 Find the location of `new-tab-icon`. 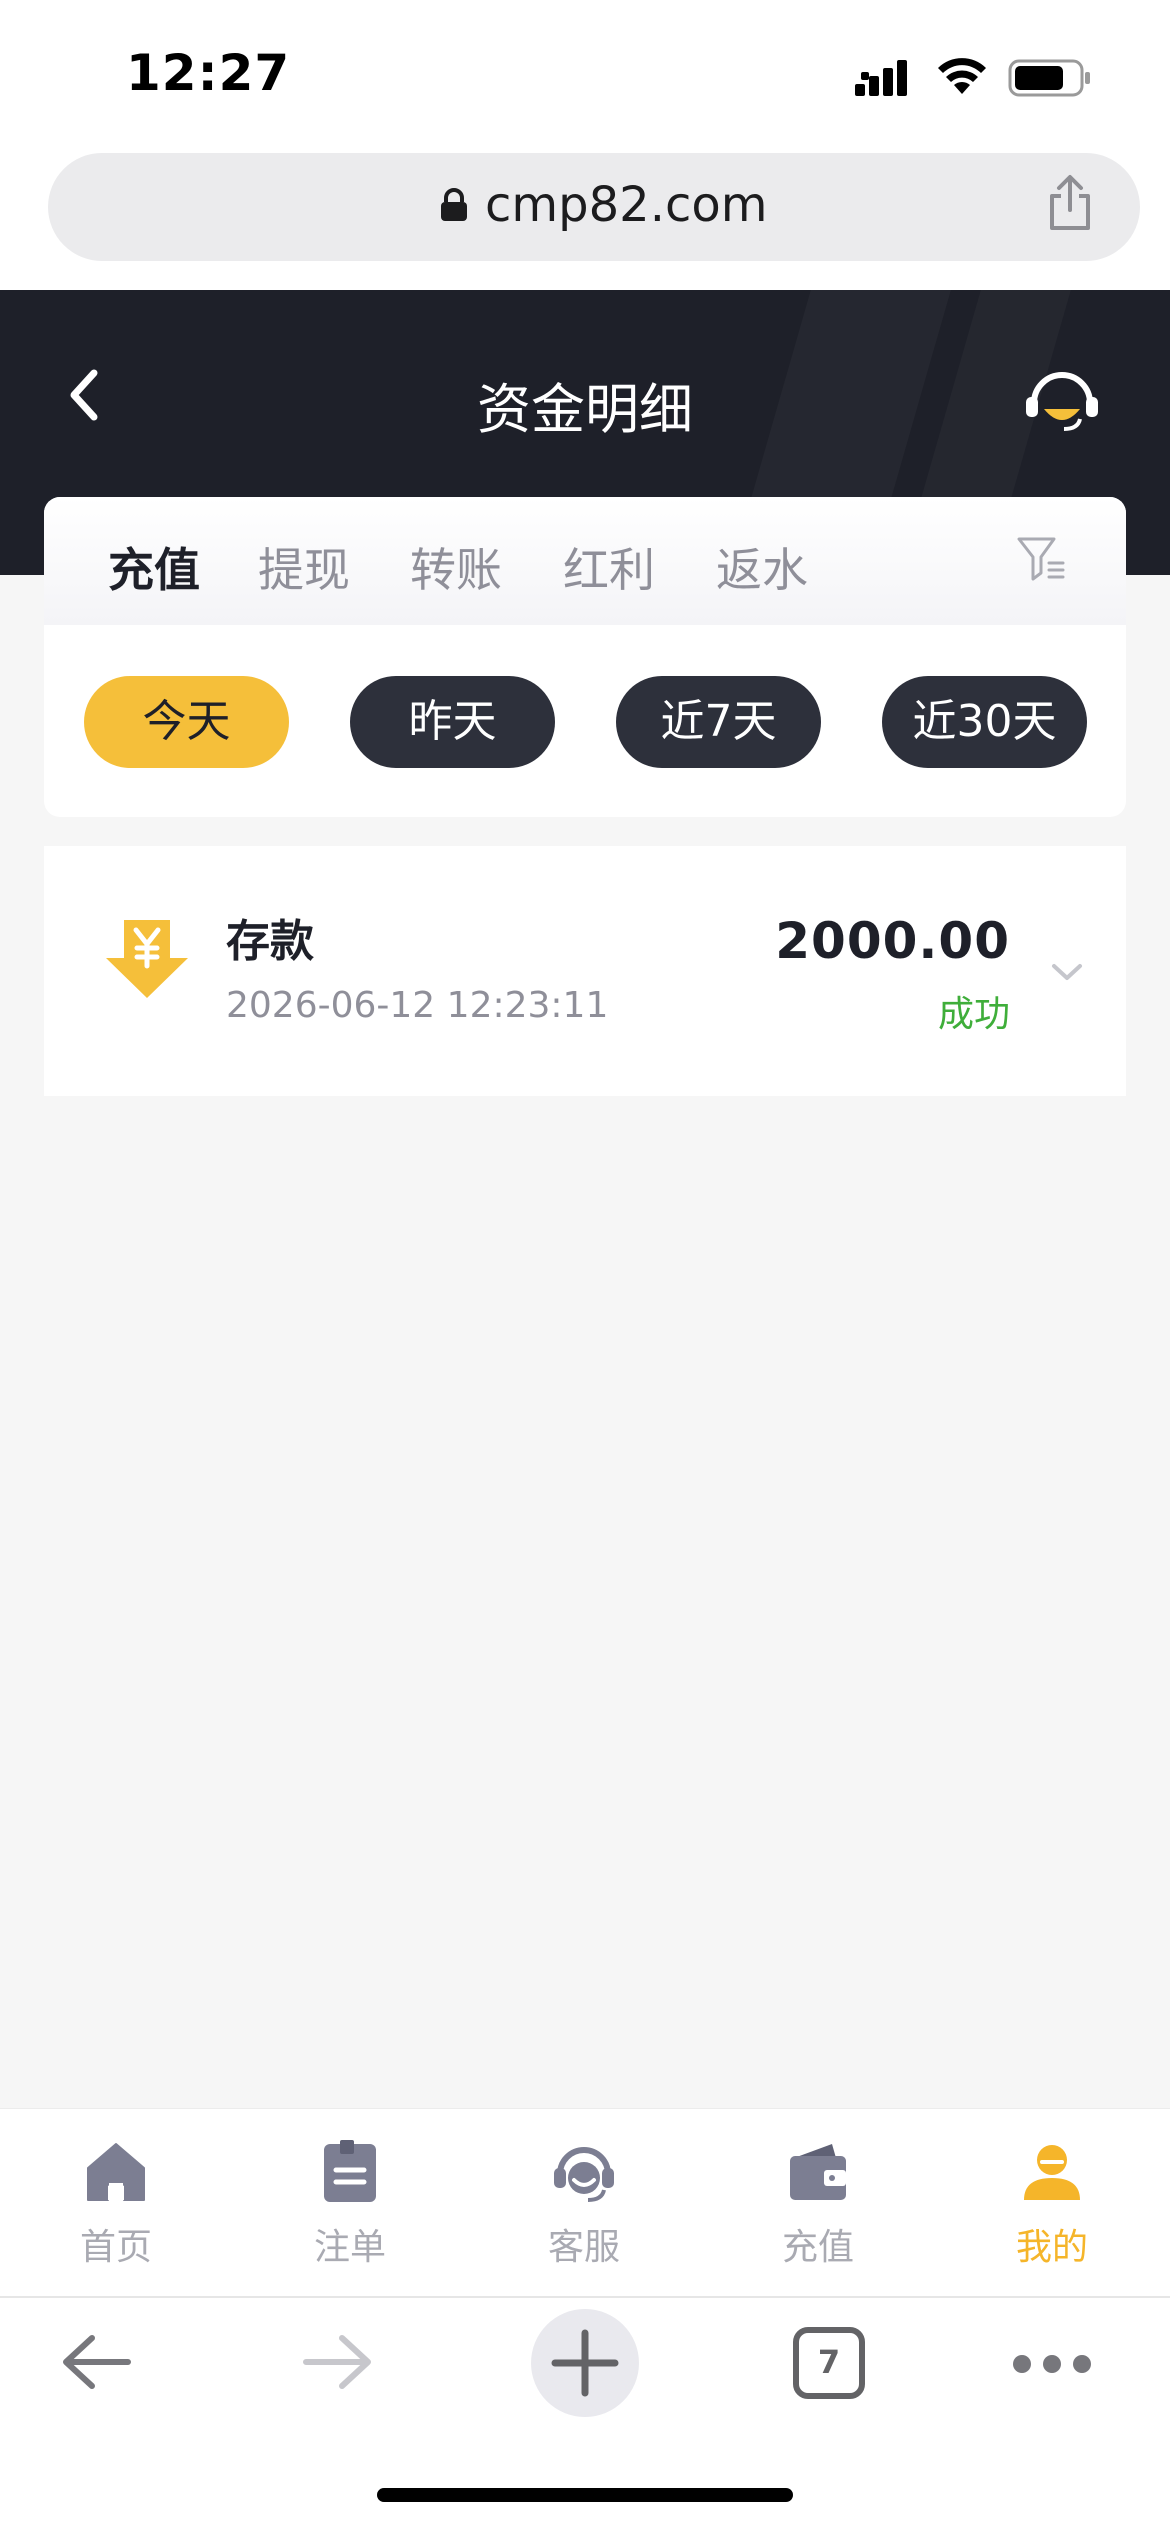

new-tab-icon is located at coordinates (585, 2363).